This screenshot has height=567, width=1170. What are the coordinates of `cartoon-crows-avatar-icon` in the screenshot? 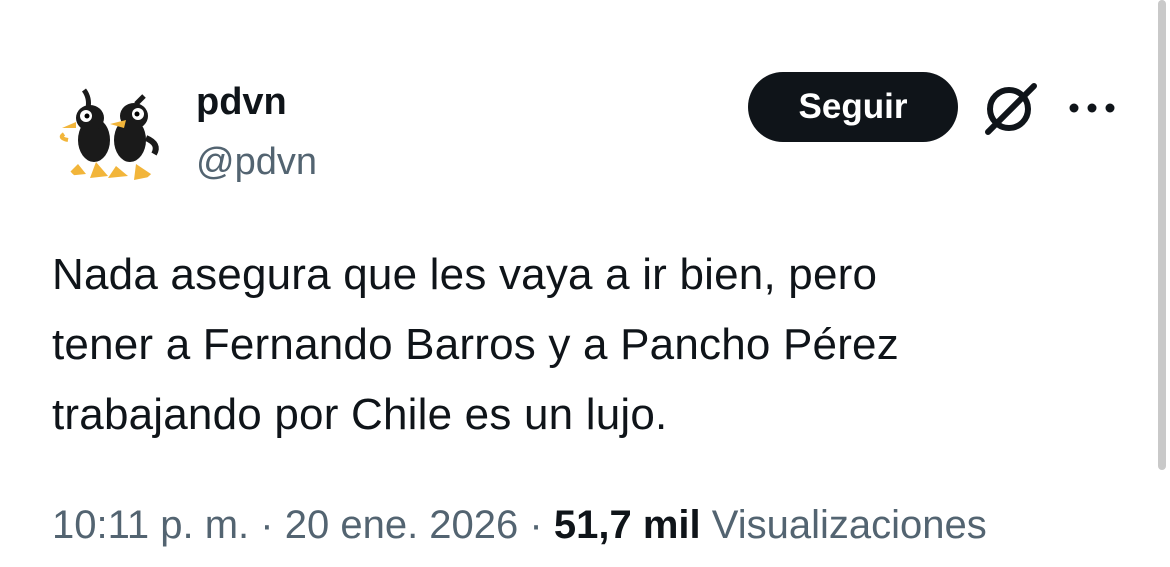 It's located at (109, 134).